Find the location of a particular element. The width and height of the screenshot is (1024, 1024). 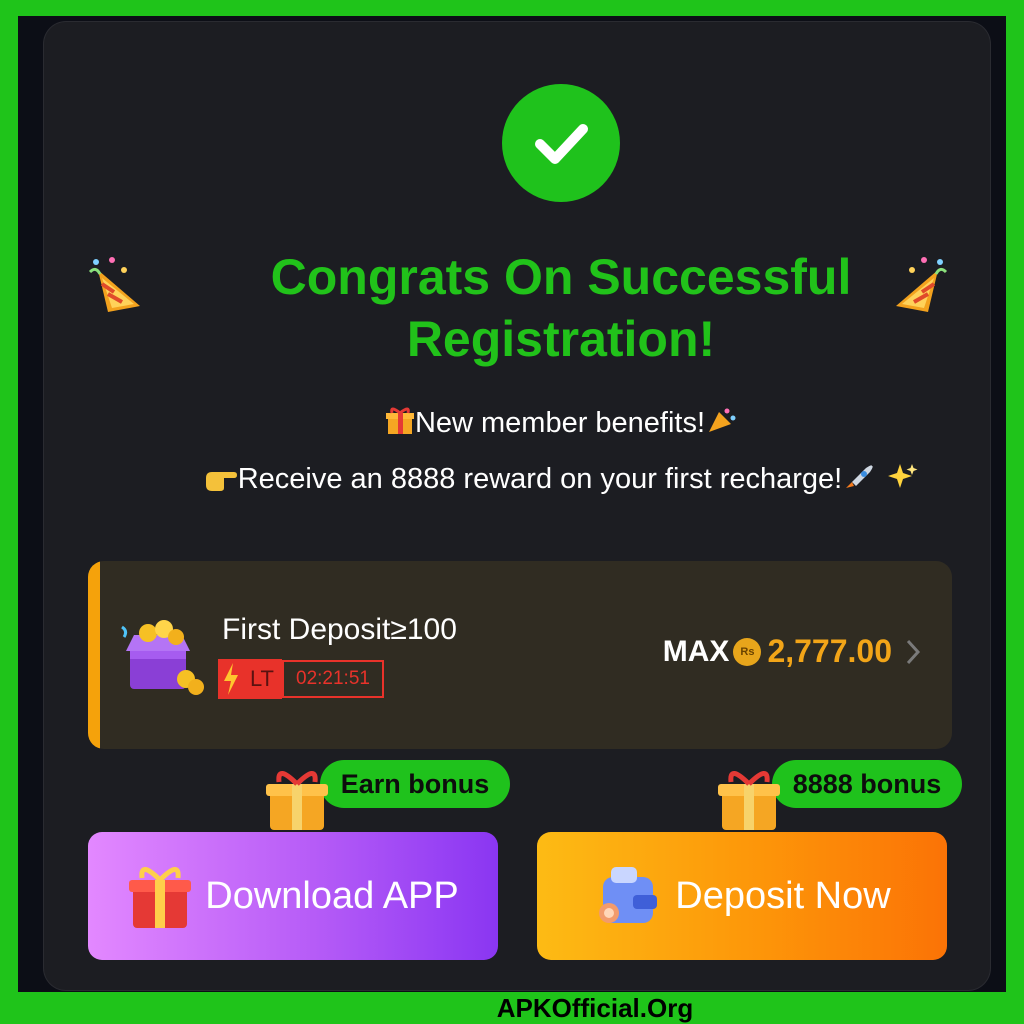

timer-label-block: LT is located at coordinates (250, 679).